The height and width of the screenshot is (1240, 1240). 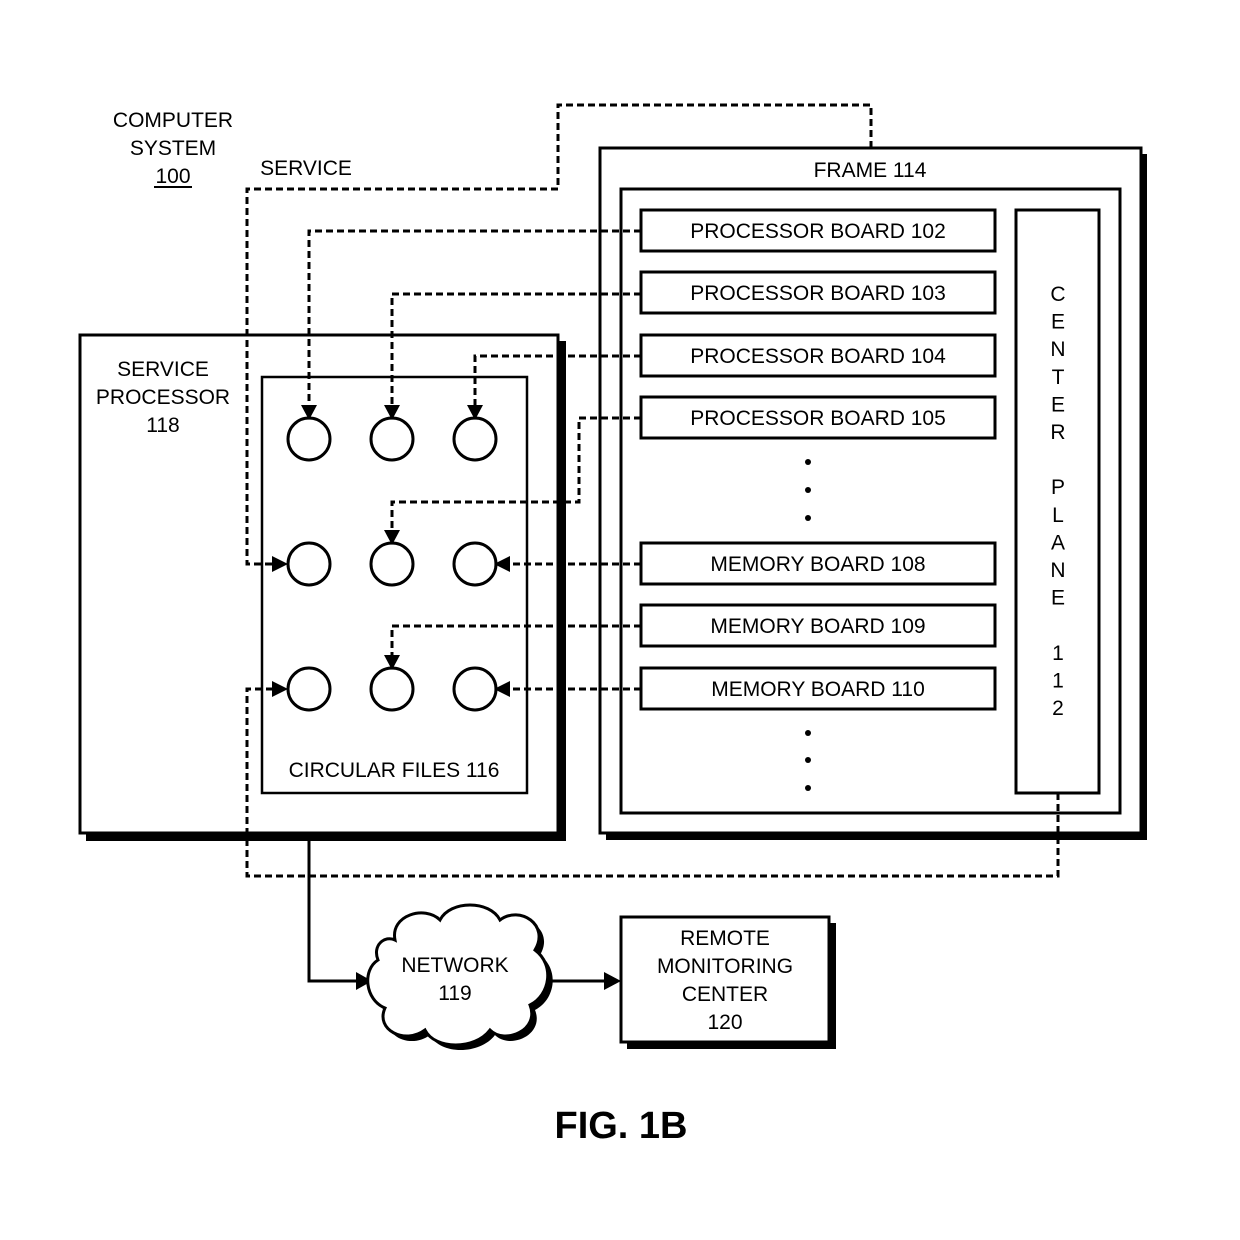 I want to click on memory-board: MEMORY BOARD 110, so click(x=818, y=688).